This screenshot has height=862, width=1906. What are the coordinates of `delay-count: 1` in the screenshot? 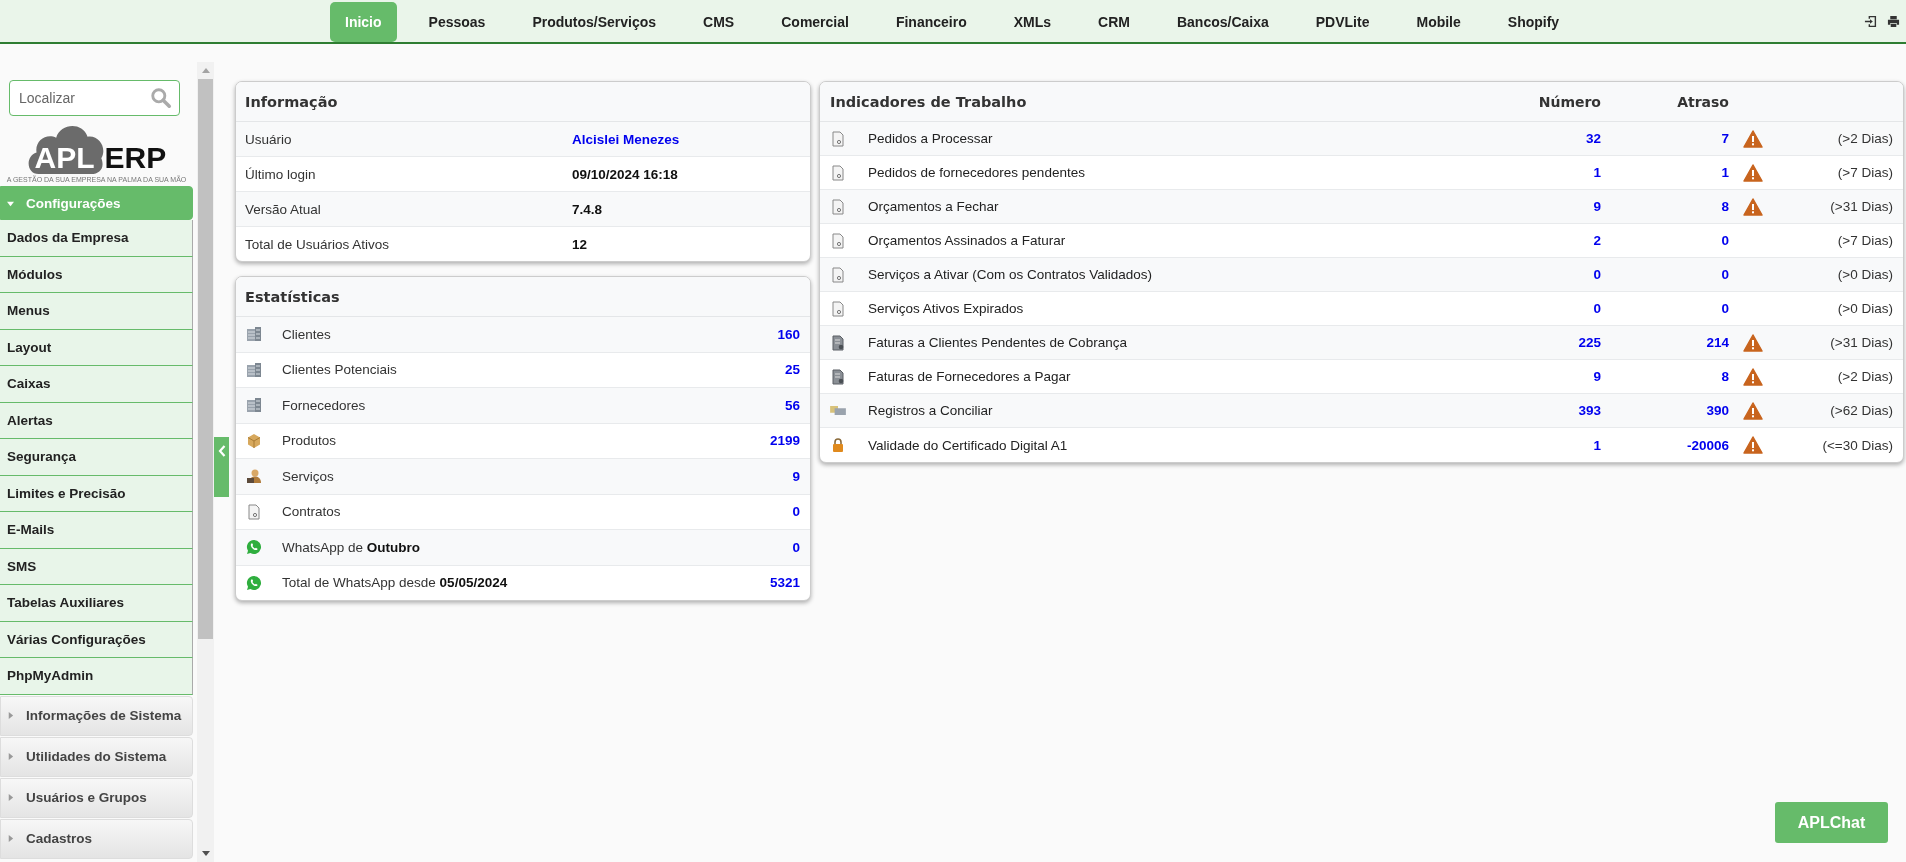 It's located at (1665, 172).